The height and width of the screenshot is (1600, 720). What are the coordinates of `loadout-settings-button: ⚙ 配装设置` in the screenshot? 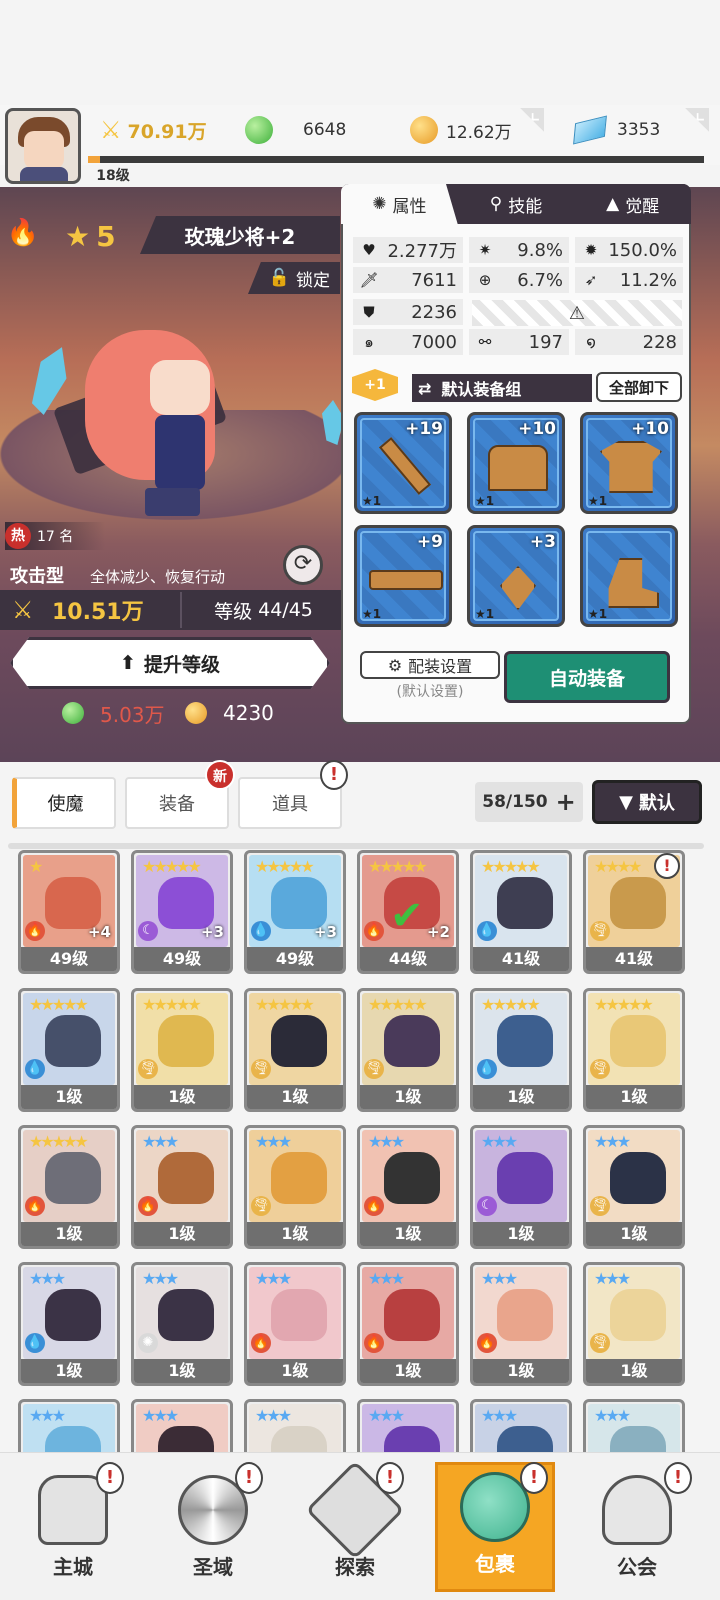 It's located at (430, 665).